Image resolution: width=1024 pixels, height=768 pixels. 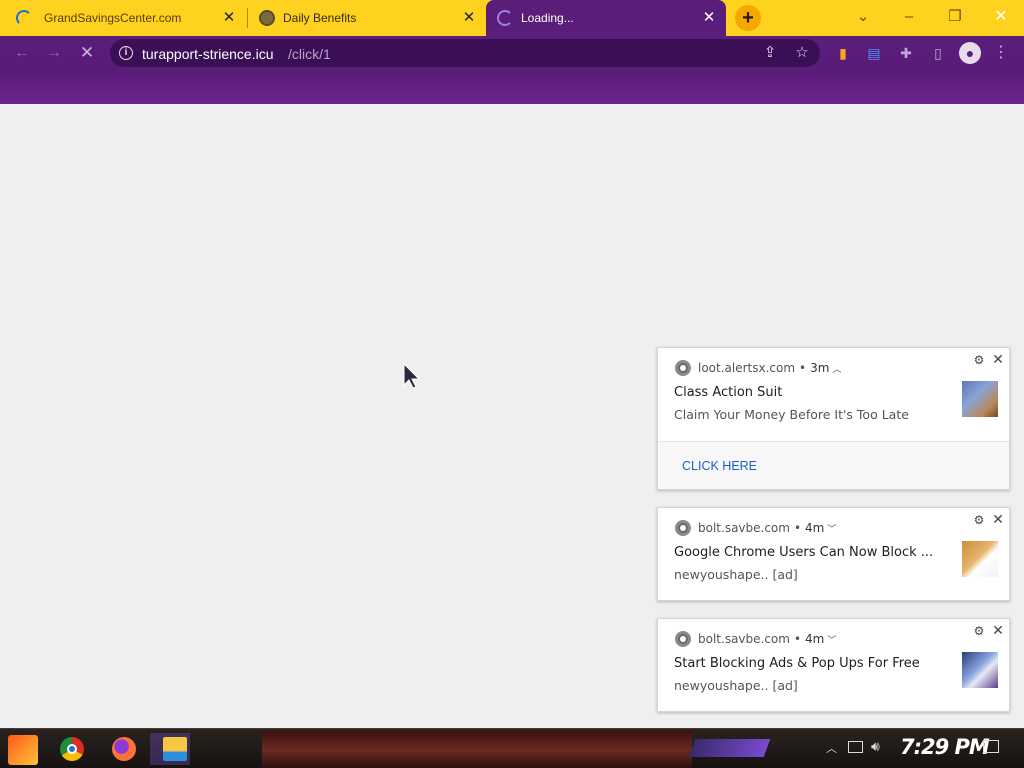 I want to click on side-panel-icon: ▯, so click(x=938, y=53).